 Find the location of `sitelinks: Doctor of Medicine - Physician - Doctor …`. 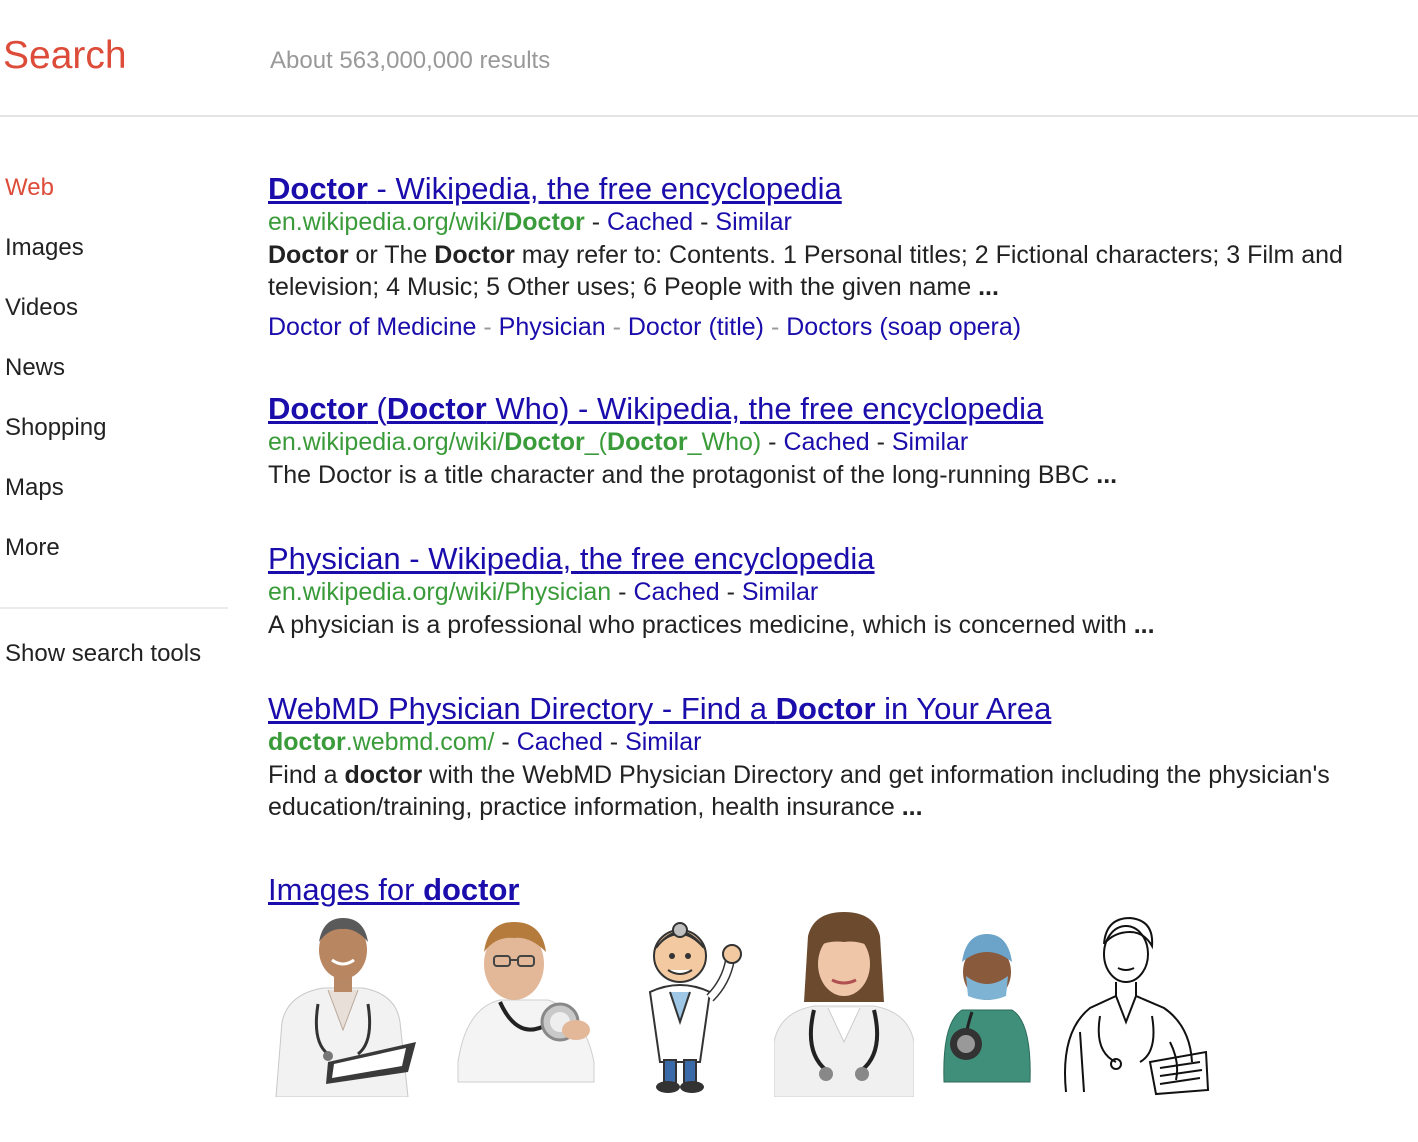

sitelinks: Doctor of Medicine - Physician - Doctor … is located at coordinates (828, 327).